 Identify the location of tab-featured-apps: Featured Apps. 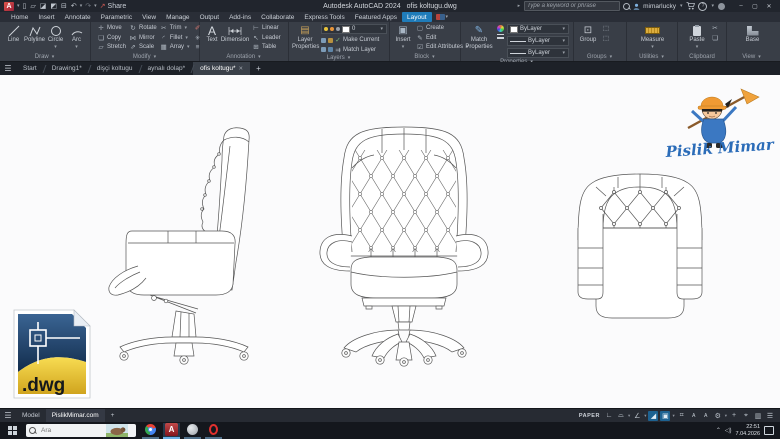
(376, 17).